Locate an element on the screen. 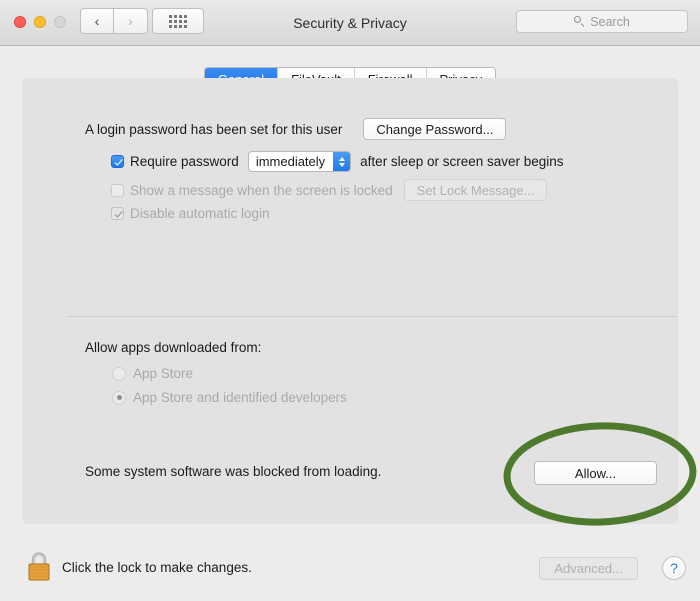 This screenshot has width=700, height=601. disable-automatic-login-checkbox is located at coordinates (117, 213).